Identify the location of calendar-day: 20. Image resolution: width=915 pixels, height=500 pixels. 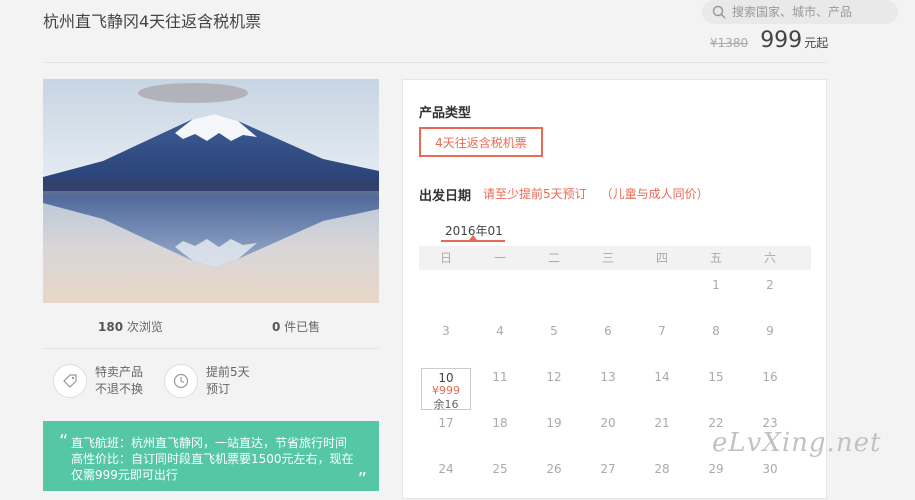
(608, 431).